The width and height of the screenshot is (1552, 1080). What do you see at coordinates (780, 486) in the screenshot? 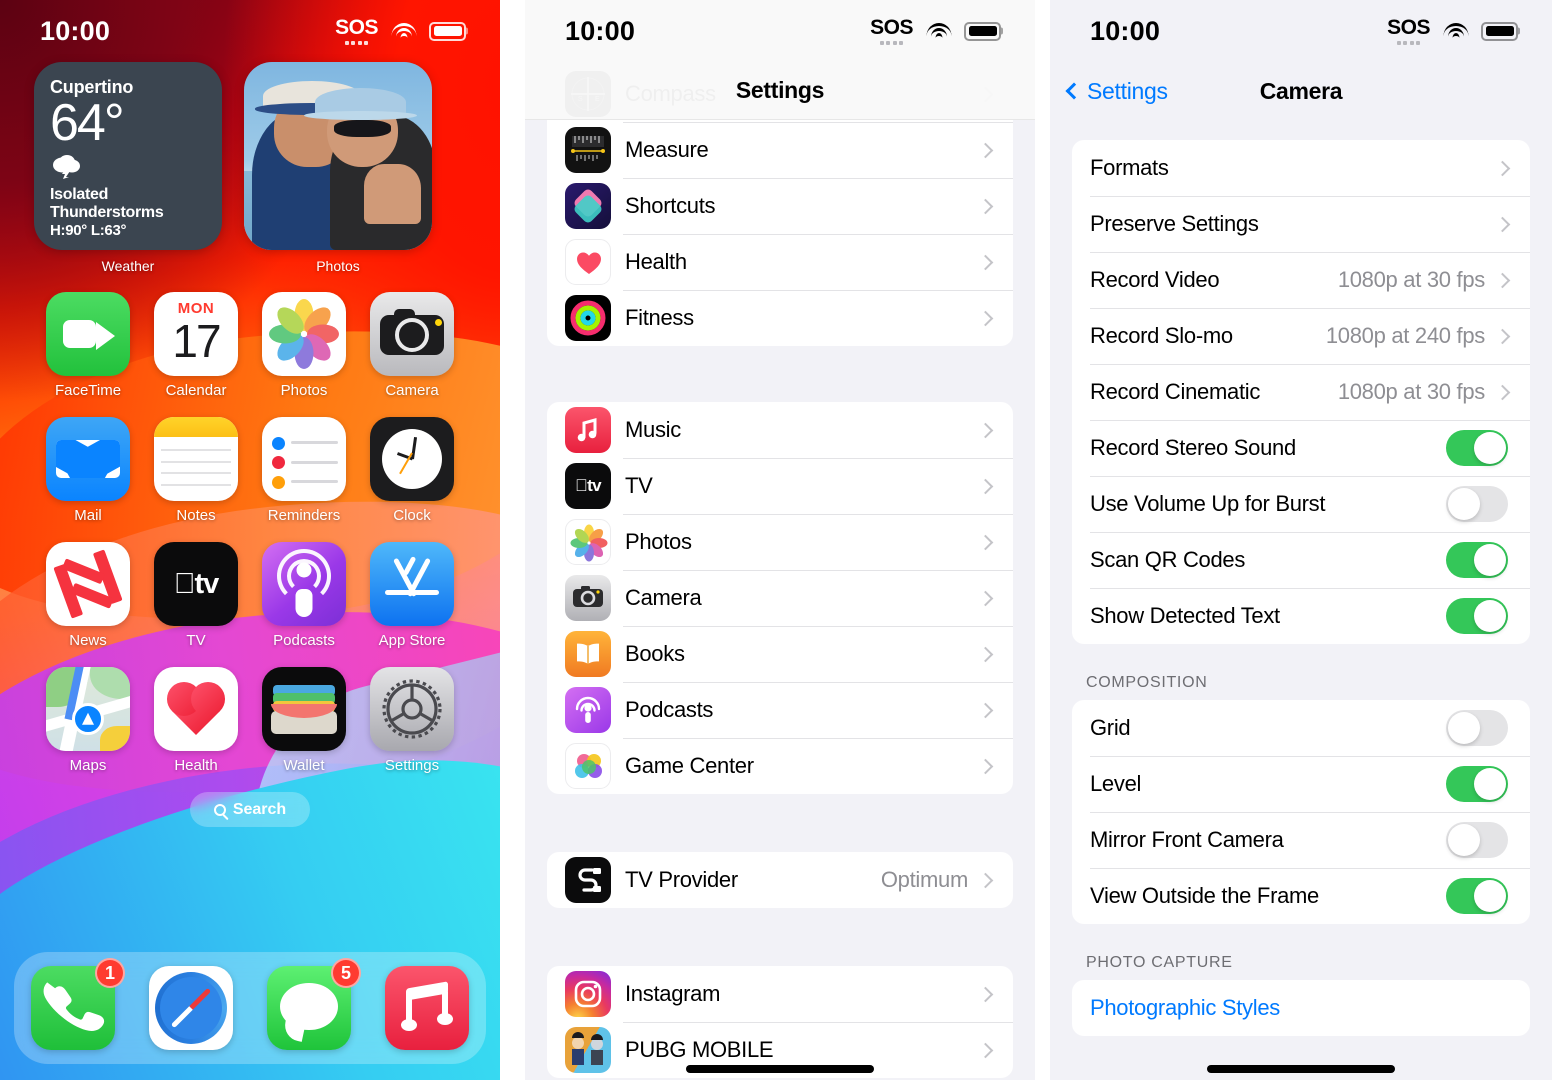
I see `settings-row-tv: tv TV` at bounding box center [780, 486].